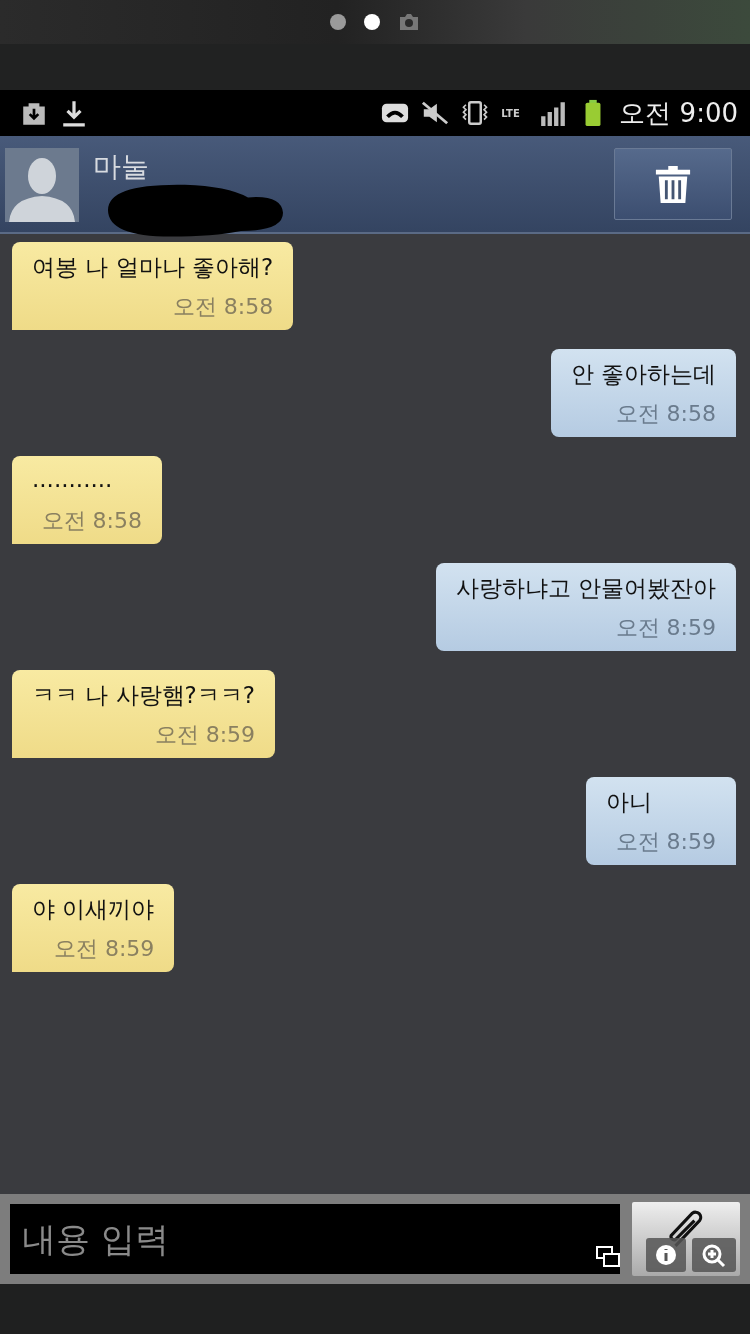 The width and height of the screenshot is (750, 1334). I want to click on message-text: ㅋㅋ 나 사랑햄?ㅋㅋ?, so click(144, 695).